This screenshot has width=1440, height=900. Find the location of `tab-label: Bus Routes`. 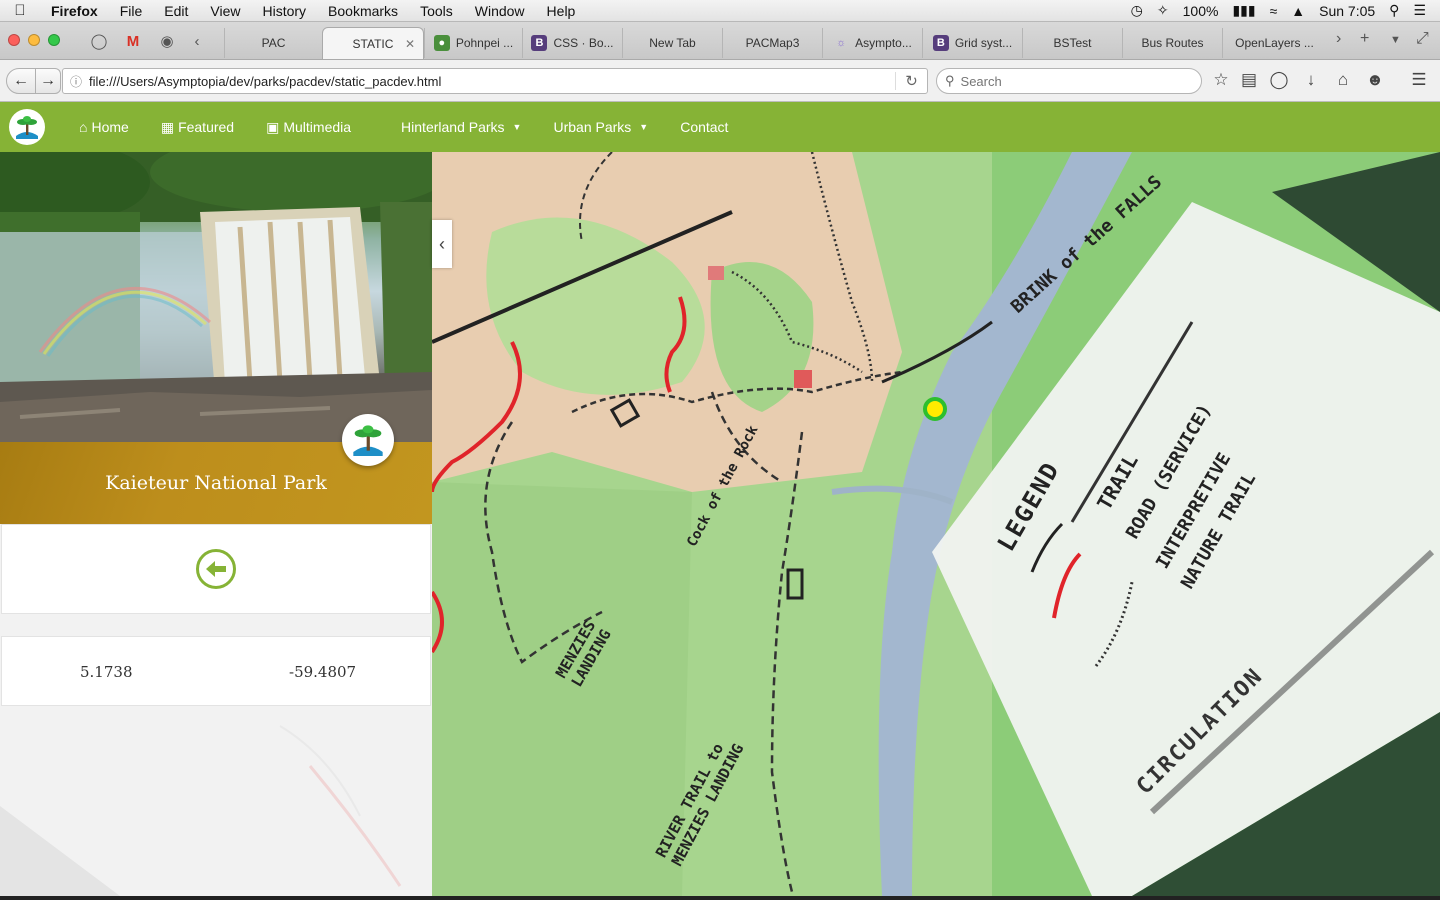

tab-label: Bus Routes is located at coordinates (1172, 43).